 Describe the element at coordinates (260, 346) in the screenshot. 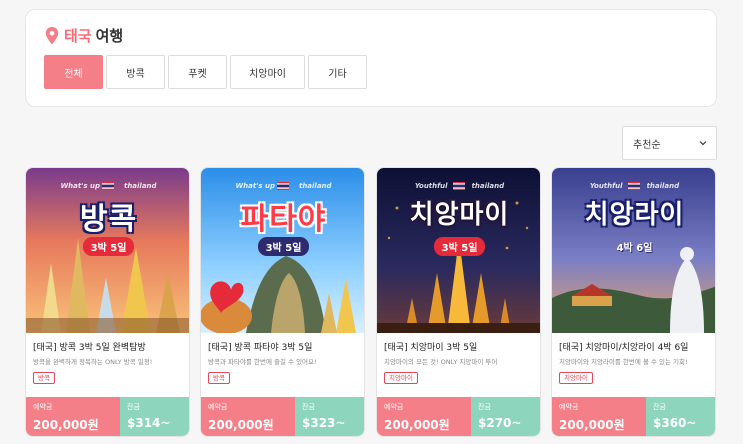

I see `product-name: [태국] 방콕 파타야 3박 5일` at that location.